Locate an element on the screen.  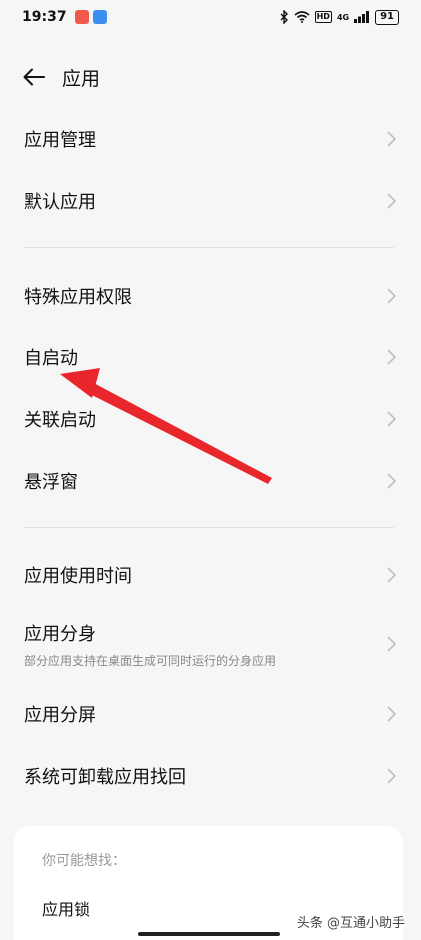
page-title: 应用 is located at coordinates (81, 78).